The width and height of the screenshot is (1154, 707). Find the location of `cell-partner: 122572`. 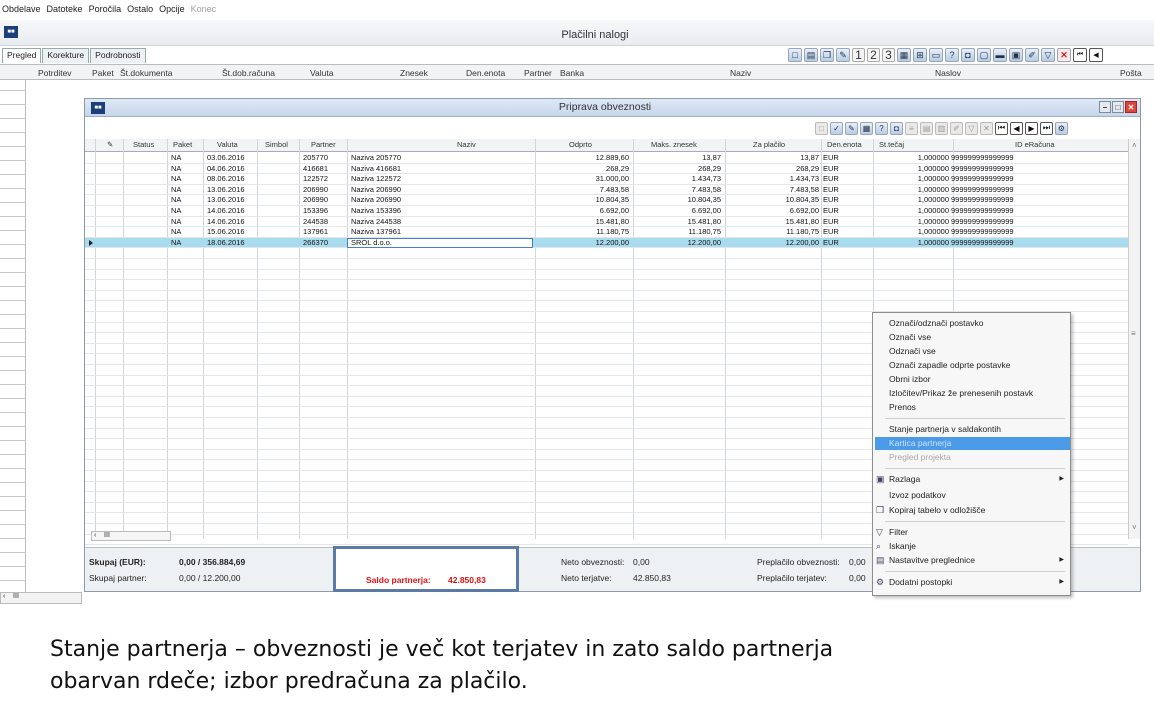

cell-partner: 122572 is located at coordinates (324, 179).